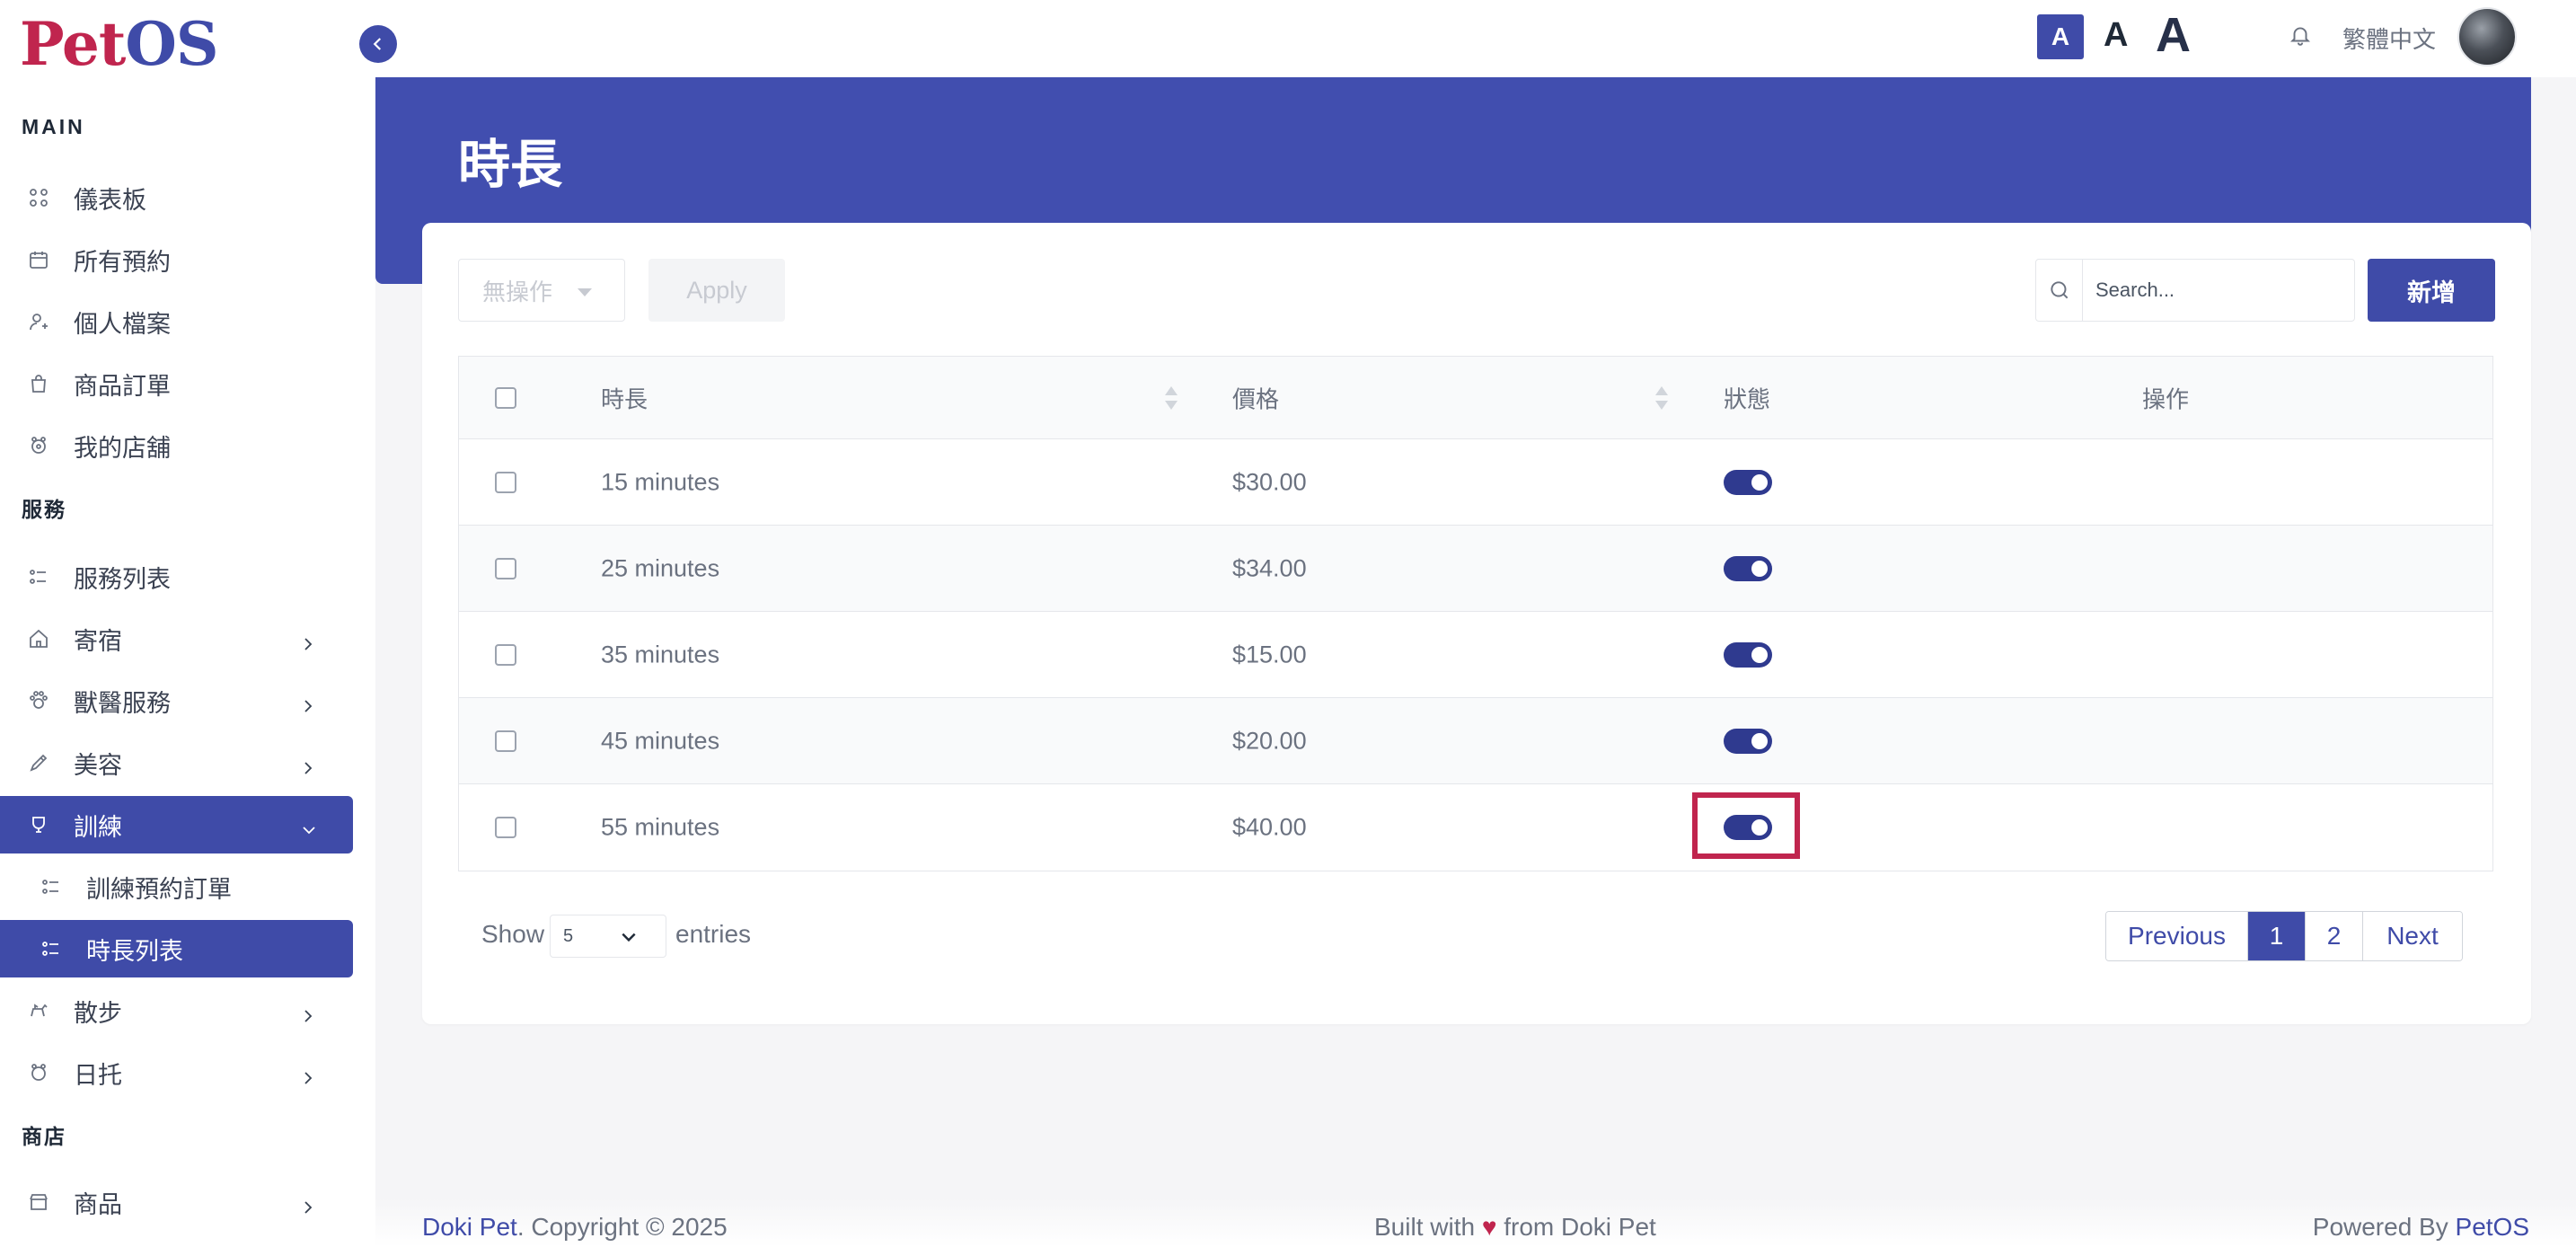 The image size is (2576, 1247). What do you see at coordinates (122, 262) in the screenshot?
I see `sidebar-item-label: 所有預約` at bounding box center [122, 262].